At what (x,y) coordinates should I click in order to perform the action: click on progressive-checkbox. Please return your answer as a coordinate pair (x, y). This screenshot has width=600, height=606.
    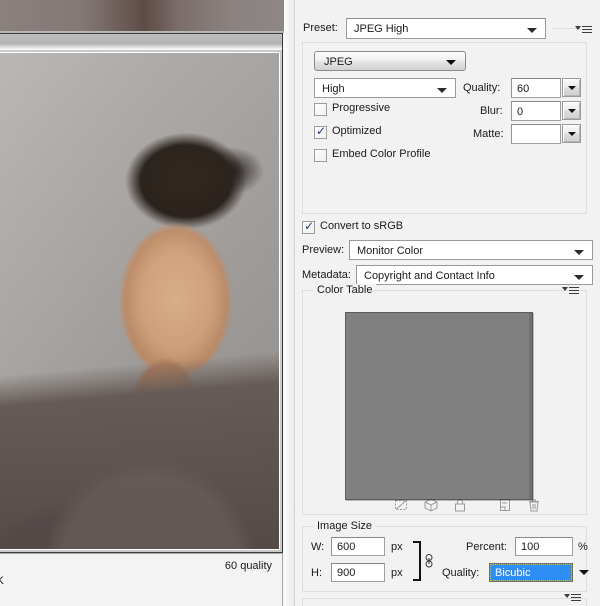
    Looking at the image, I should click on (320, 109).